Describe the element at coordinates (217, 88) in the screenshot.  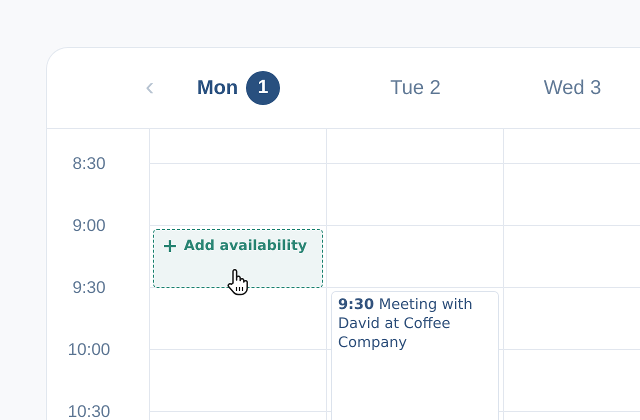
I see `day-name: Mon` at that location.